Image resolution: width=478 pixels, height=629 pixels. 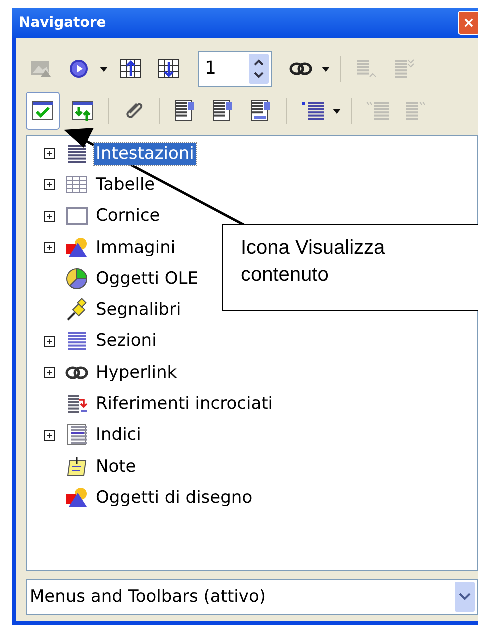 What do you see at coordinates (313, 262) in the screenshot?
I see `callout-text: Icona Visualizza contenuto` at bounding box center [313, 262].